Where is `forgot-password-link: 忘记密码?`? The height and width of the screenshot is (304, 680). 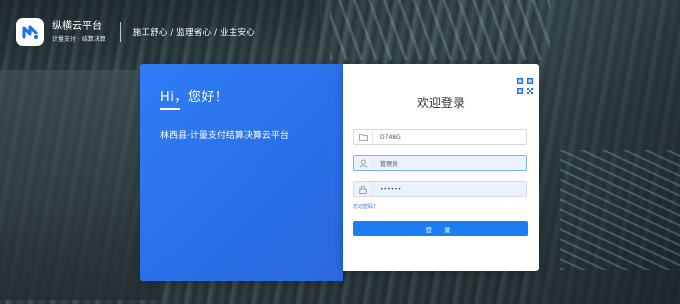 forgot-password-link: 忘记密码? is located at coordinates (364, 206).